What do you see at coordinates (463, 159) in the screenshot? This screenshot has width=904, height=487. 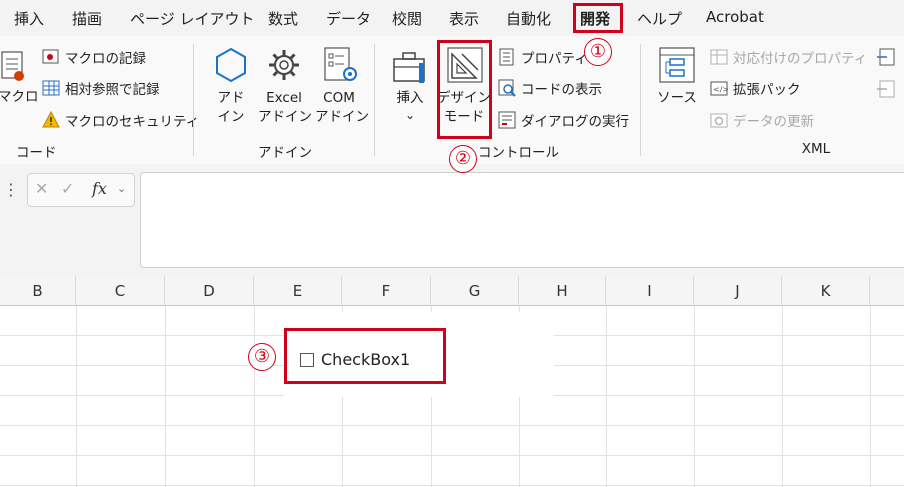 I see `annotation-number-2: ②` at bounding box center [463, 159].